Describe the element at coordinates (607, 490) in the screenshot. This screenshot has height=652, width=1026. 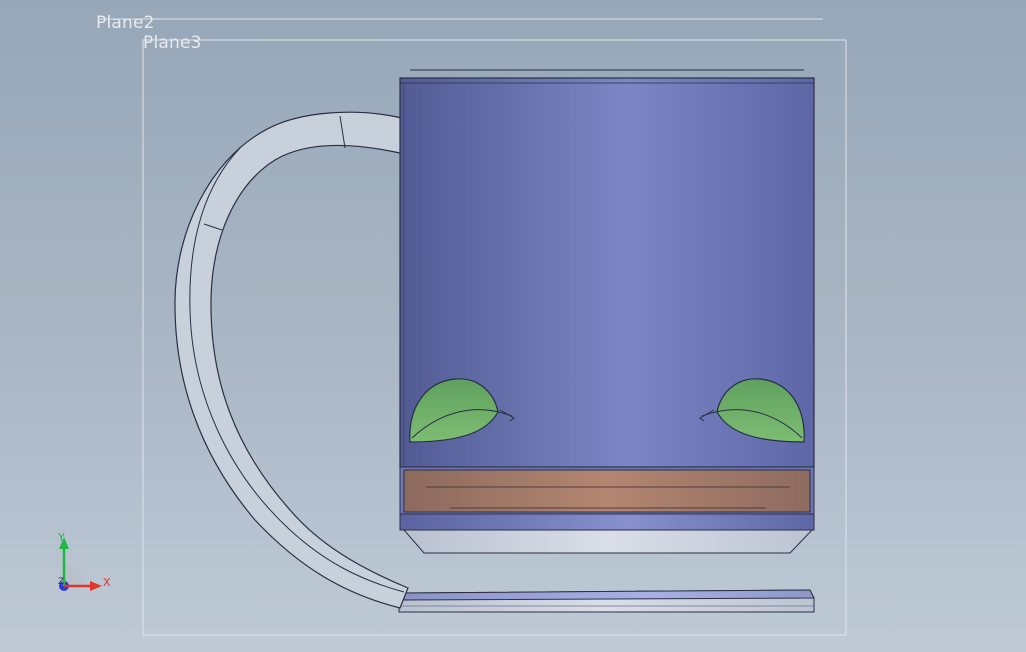
I see `mug-band` at that location.